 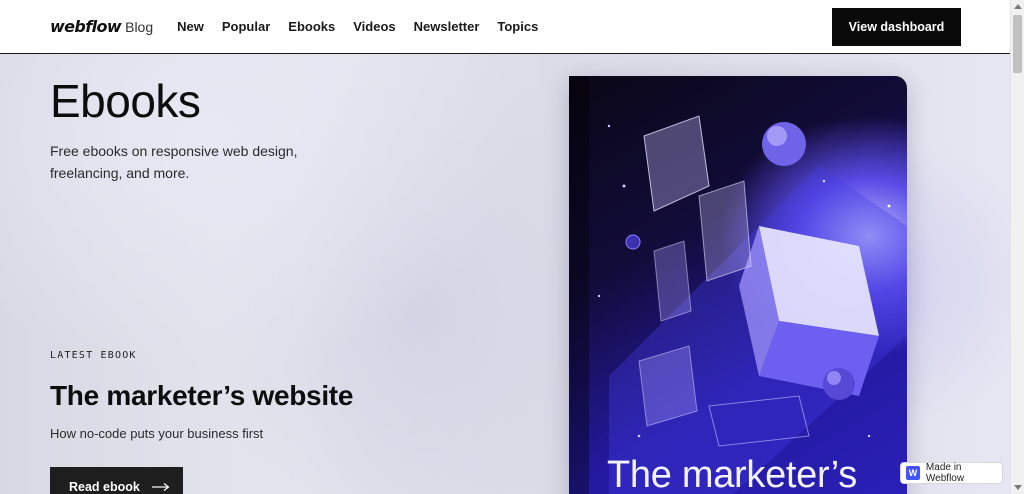 I want to click on nav-link-newsletter: Newsletter, so click(x=447, y=26).